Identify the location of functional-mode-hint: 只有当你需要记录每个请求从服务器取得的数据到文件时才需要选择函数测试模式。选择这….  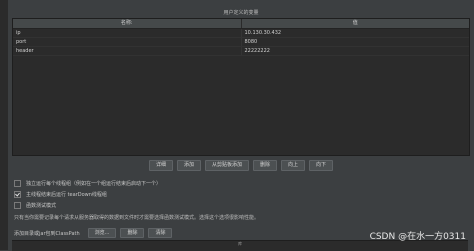
(137, 218).